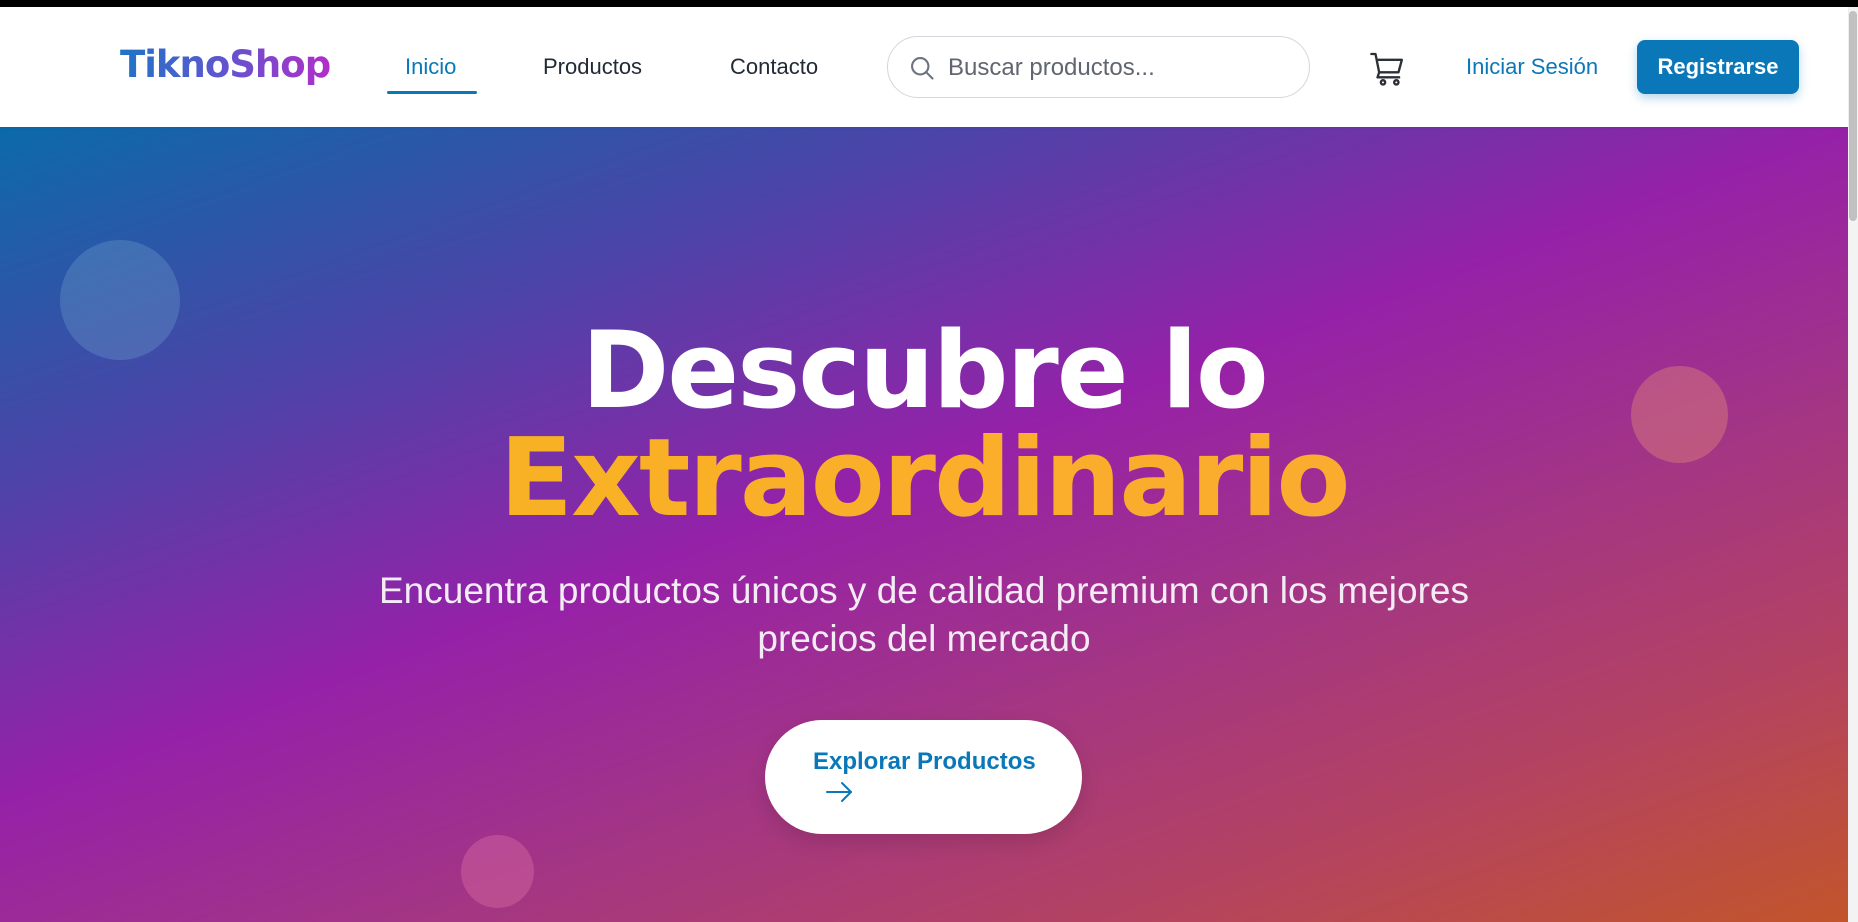  What do you see at coordinates (924, 761) in the screenshot?
I see `explore-products-label: Explorar Productos` at bounding box center [924, 761].